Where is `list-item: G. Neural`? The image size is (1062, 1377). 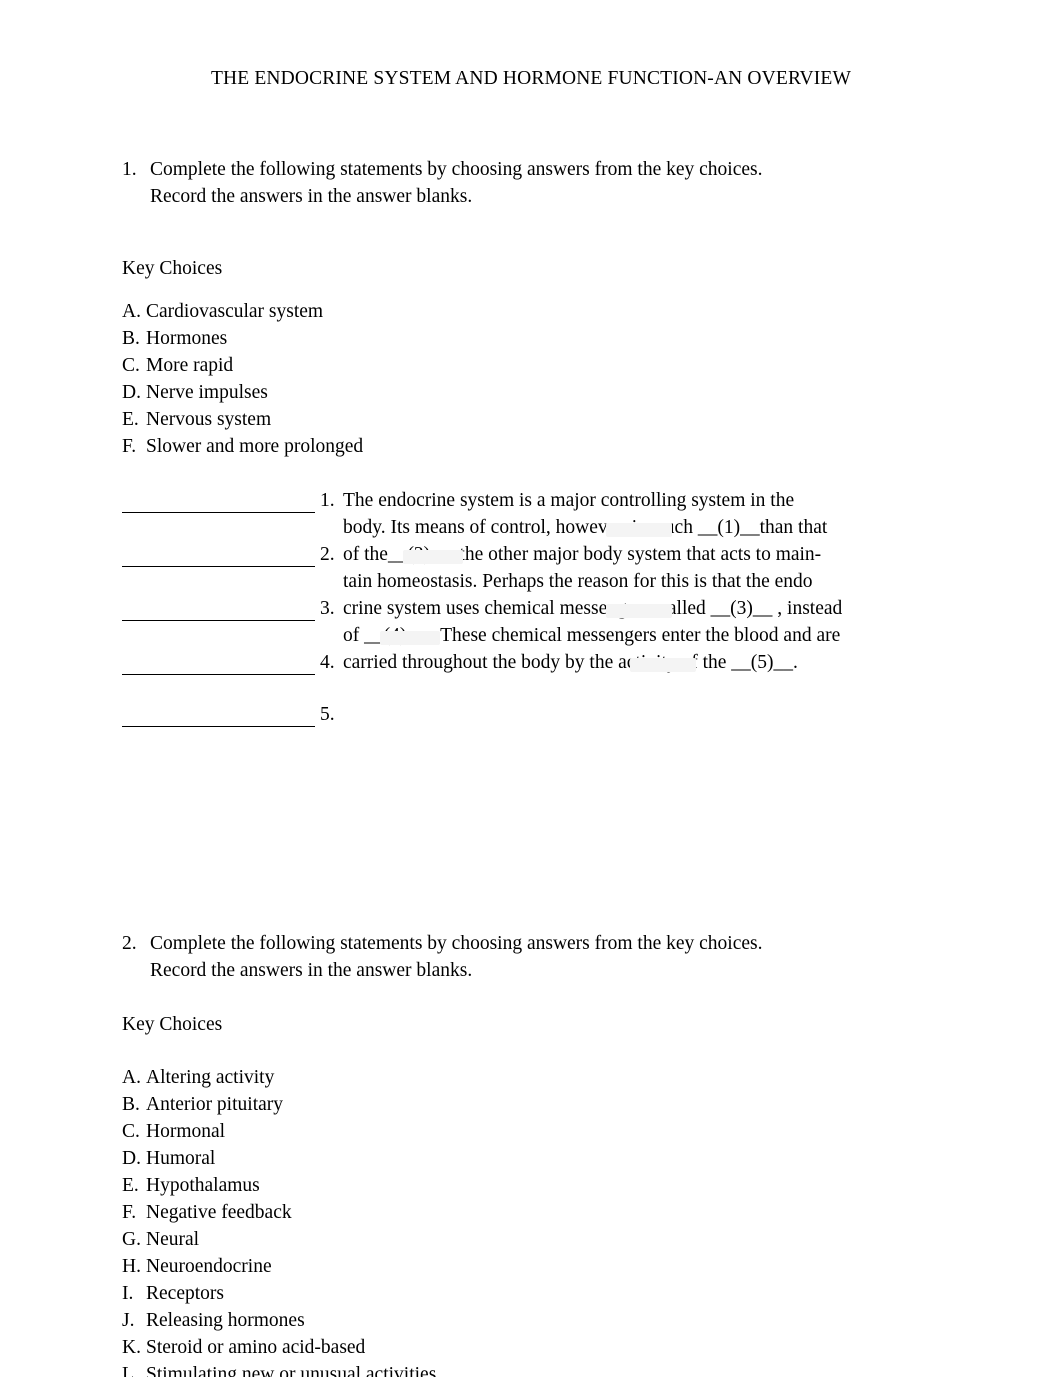
list-item: G. Neural is located at coordinates (279, 1239).